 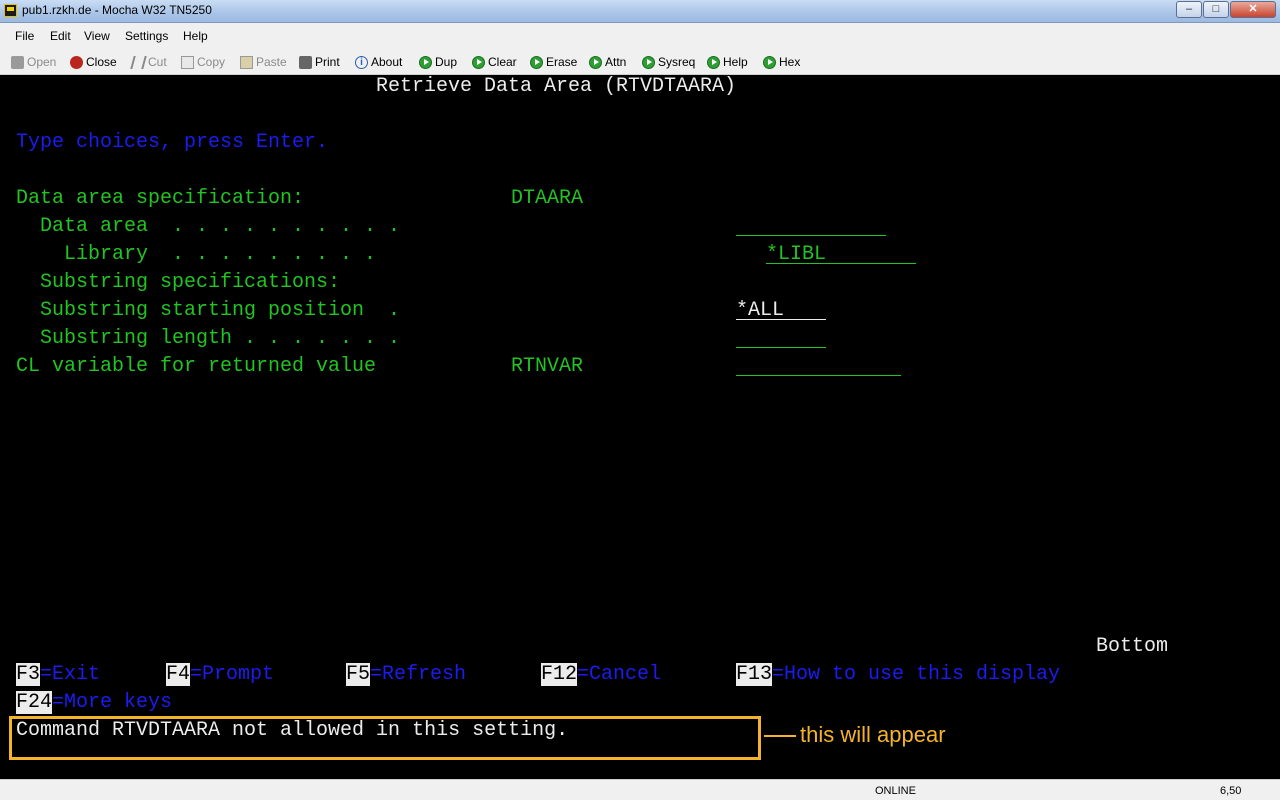 What do you see at coordinates (640, 11) in the screenshot?
I see `title-bar: pub1.rzkh.de - Mocha W32 TN5250 – □ ✕` at bounding box center [640, 11].